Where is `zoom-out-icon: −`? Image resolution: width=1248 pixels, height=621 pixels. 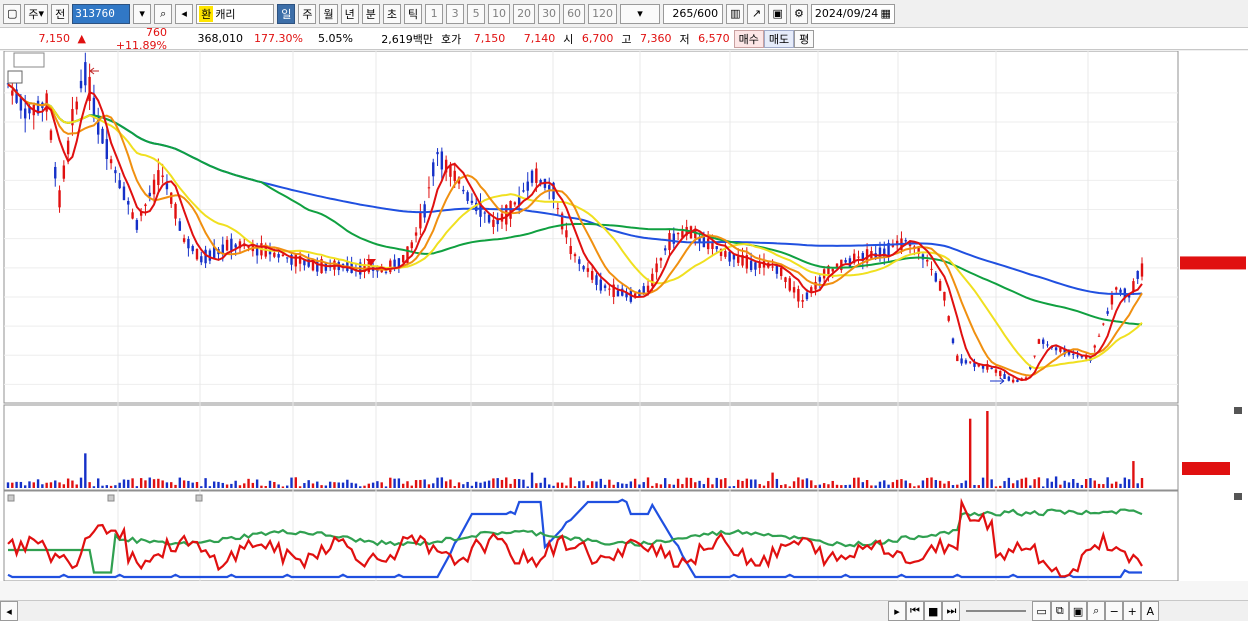
zoom-out-icon: − is located at coordinates (1114, 611).